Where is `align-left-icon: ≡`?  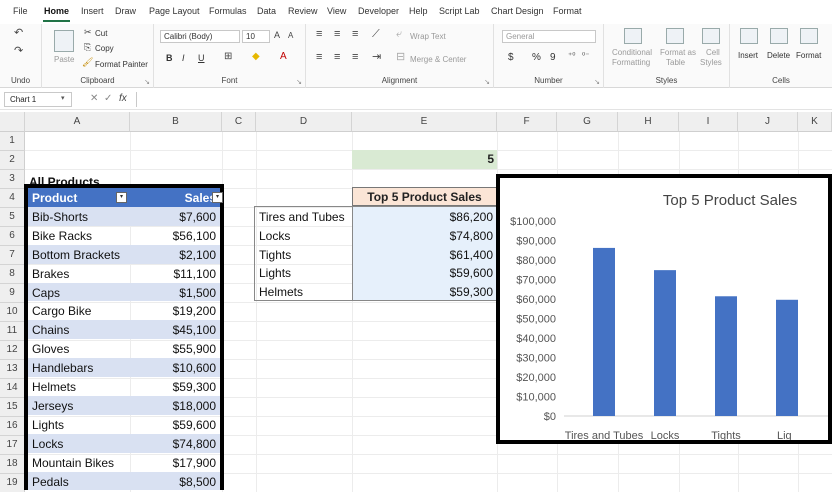 align-left-icon: ≡ is located at coordinates (319, 57).